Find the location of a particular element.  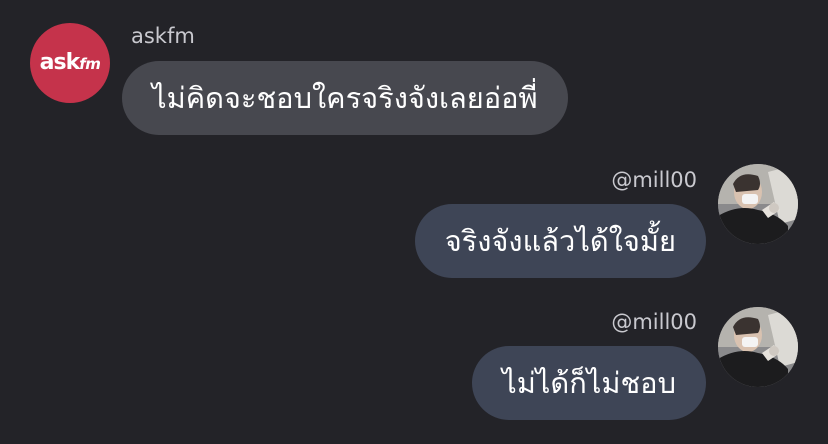

message-bubble-reply: จริงจังแล้วได้ใจมั้ย is located at coordinates (560, 241).